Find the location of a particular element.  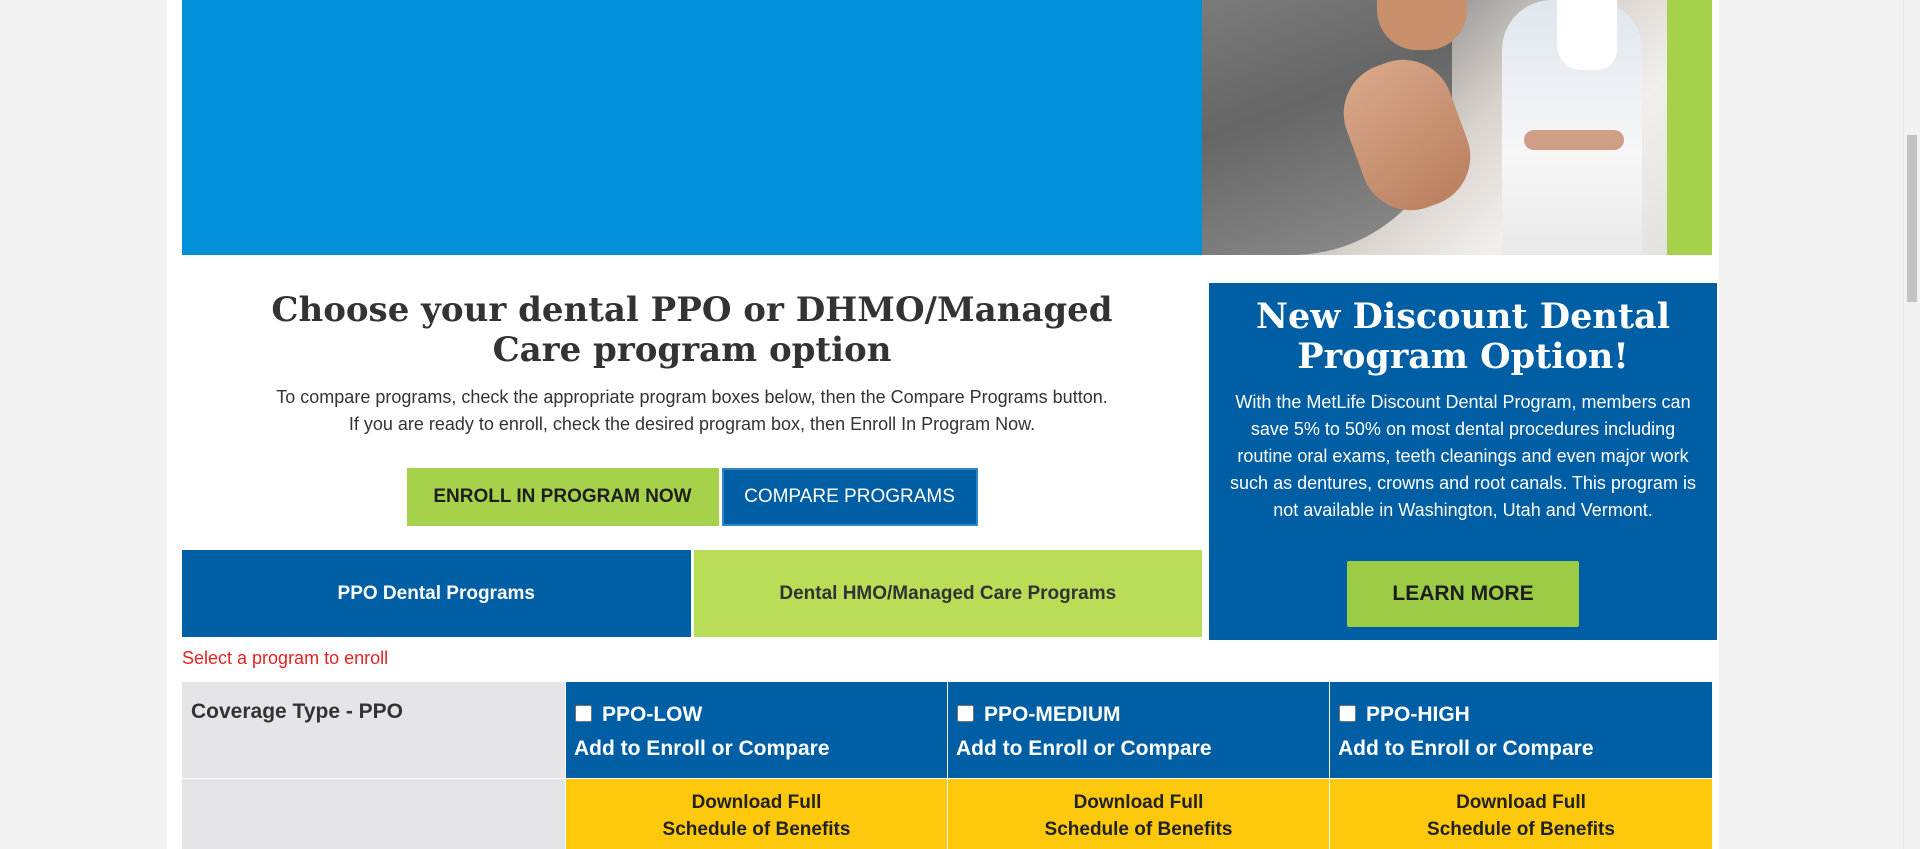

row-label: Coverage Type - PPO is located at coordinates (374, 730).